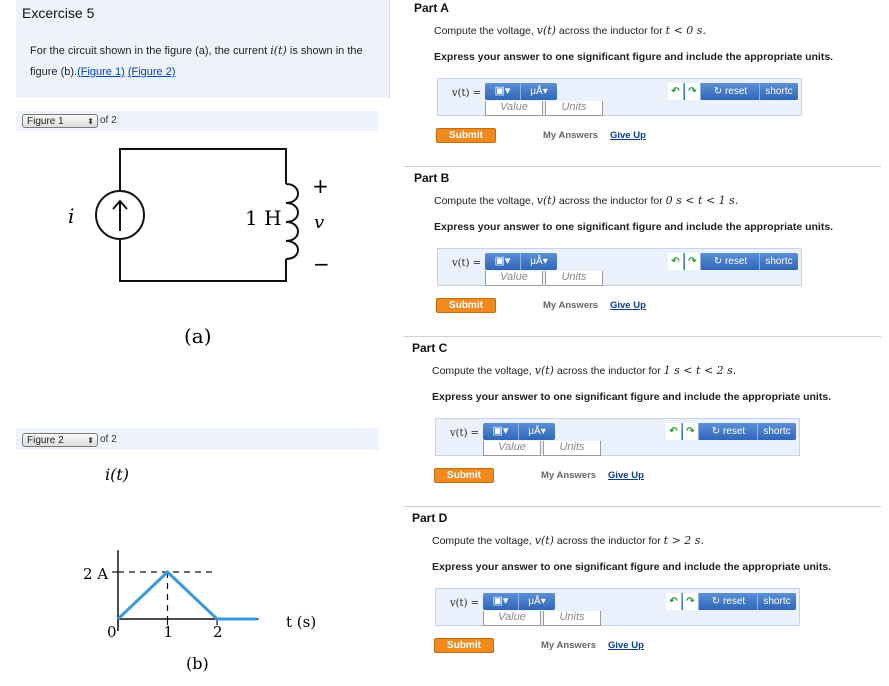 This screenshot has width=889, height=686. Describe the element at coordinates (292, 221) in the screenshot. I see `inductor-coil` at that location.